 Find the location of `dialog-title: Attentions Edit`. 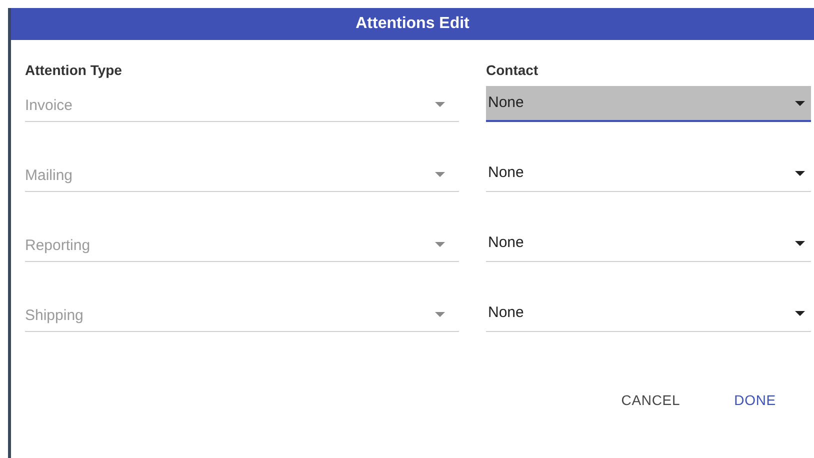

dialog-title: Attentions Edit is located at coordinates (413, 24).